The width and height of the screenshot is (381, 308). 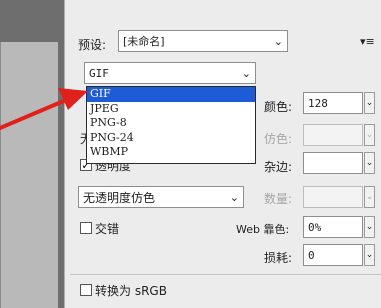 I want to click on lossy-input: 0, so click(x=333, y=255).